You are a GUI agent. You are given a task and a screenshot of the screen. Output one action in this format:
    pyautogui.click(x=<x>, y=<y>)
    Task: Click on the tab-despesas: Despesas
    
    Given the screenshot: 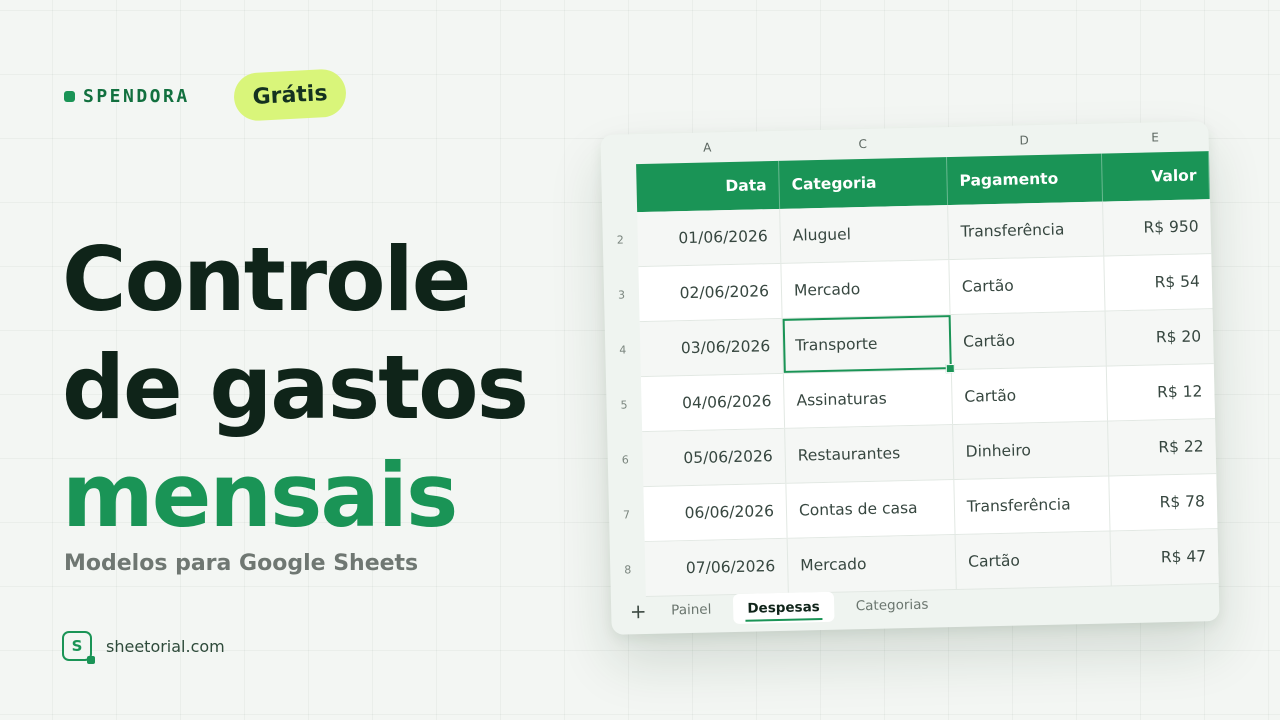 What is the action you would take?
    pyautogui.click(x=784, y=608)
    